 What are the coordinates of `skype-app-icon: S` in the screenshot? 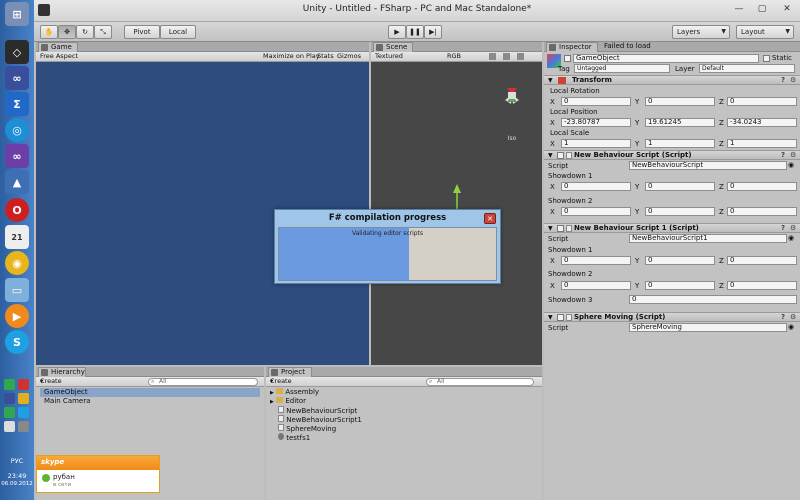 It's located at (17, 342).